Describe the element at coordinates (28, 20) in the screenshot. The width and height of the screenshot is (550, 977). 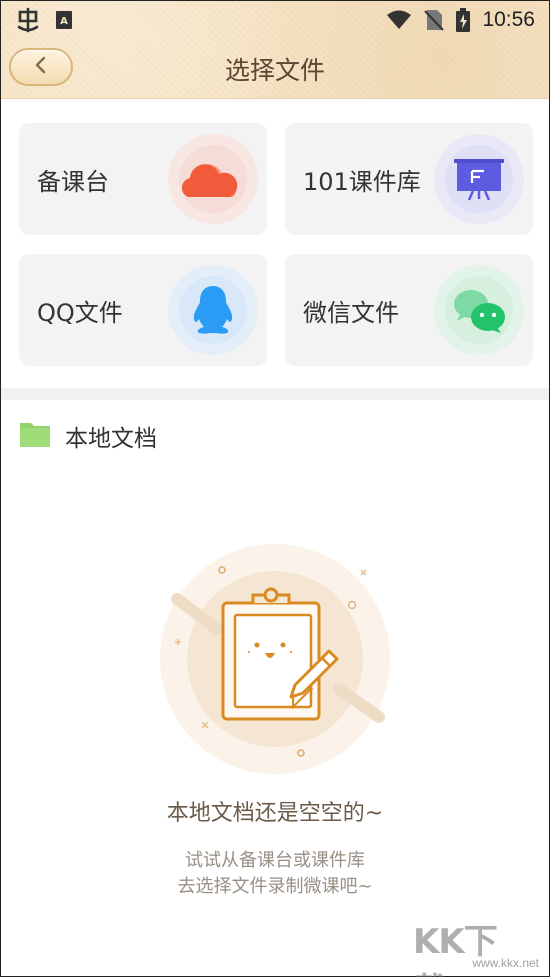
I see `app-logo-icon` at that location.